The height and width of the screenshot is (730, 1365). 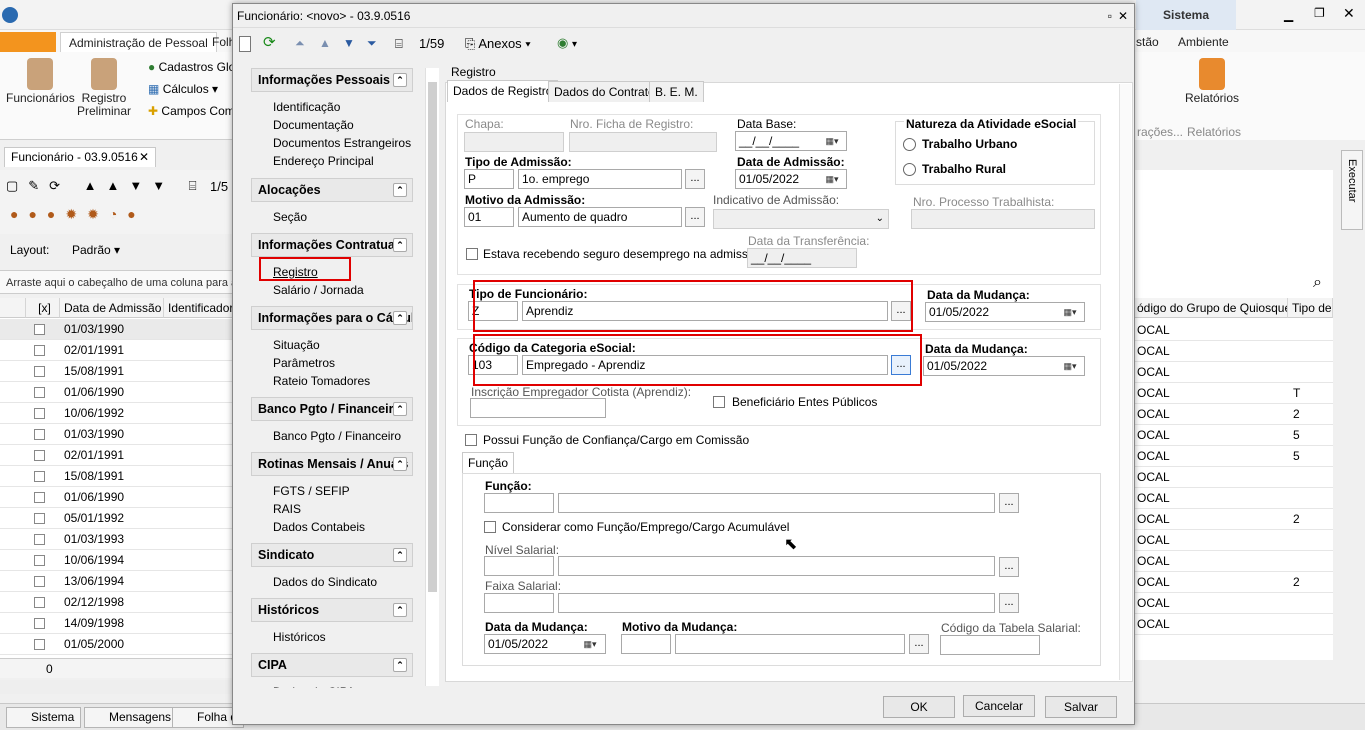 What do you see at coordinates (999, 706) in the screenshot?
I see `cancel-button: Cancelar` at bounding box center [999, 706].